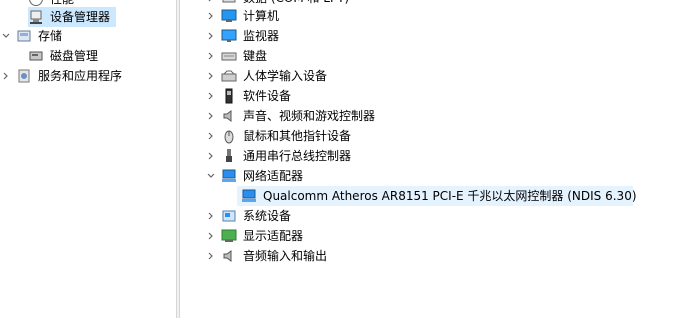  Describe the element at coordinates (50, 36) in the screenshot. I see `tree-item-label: 存储` at that location.